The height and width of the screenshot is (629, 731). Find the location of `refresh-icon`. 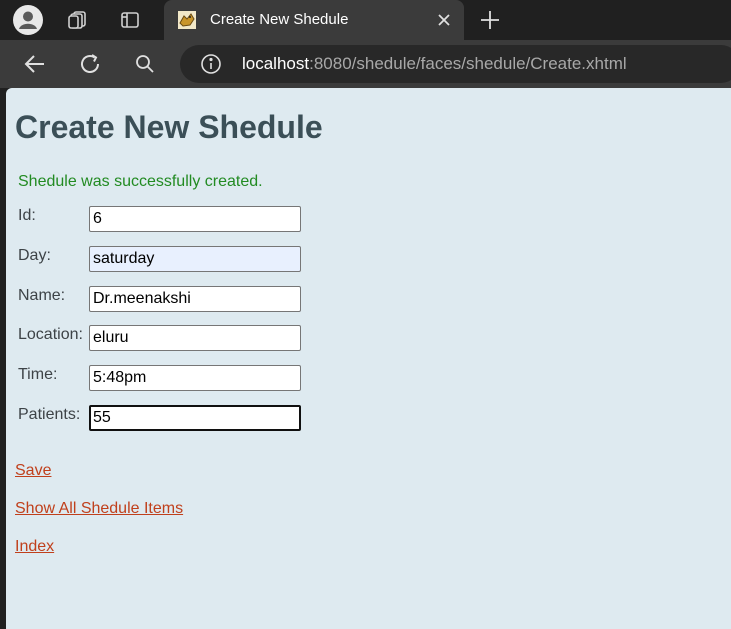

refresh-icon is located at coordinates (90, 64).